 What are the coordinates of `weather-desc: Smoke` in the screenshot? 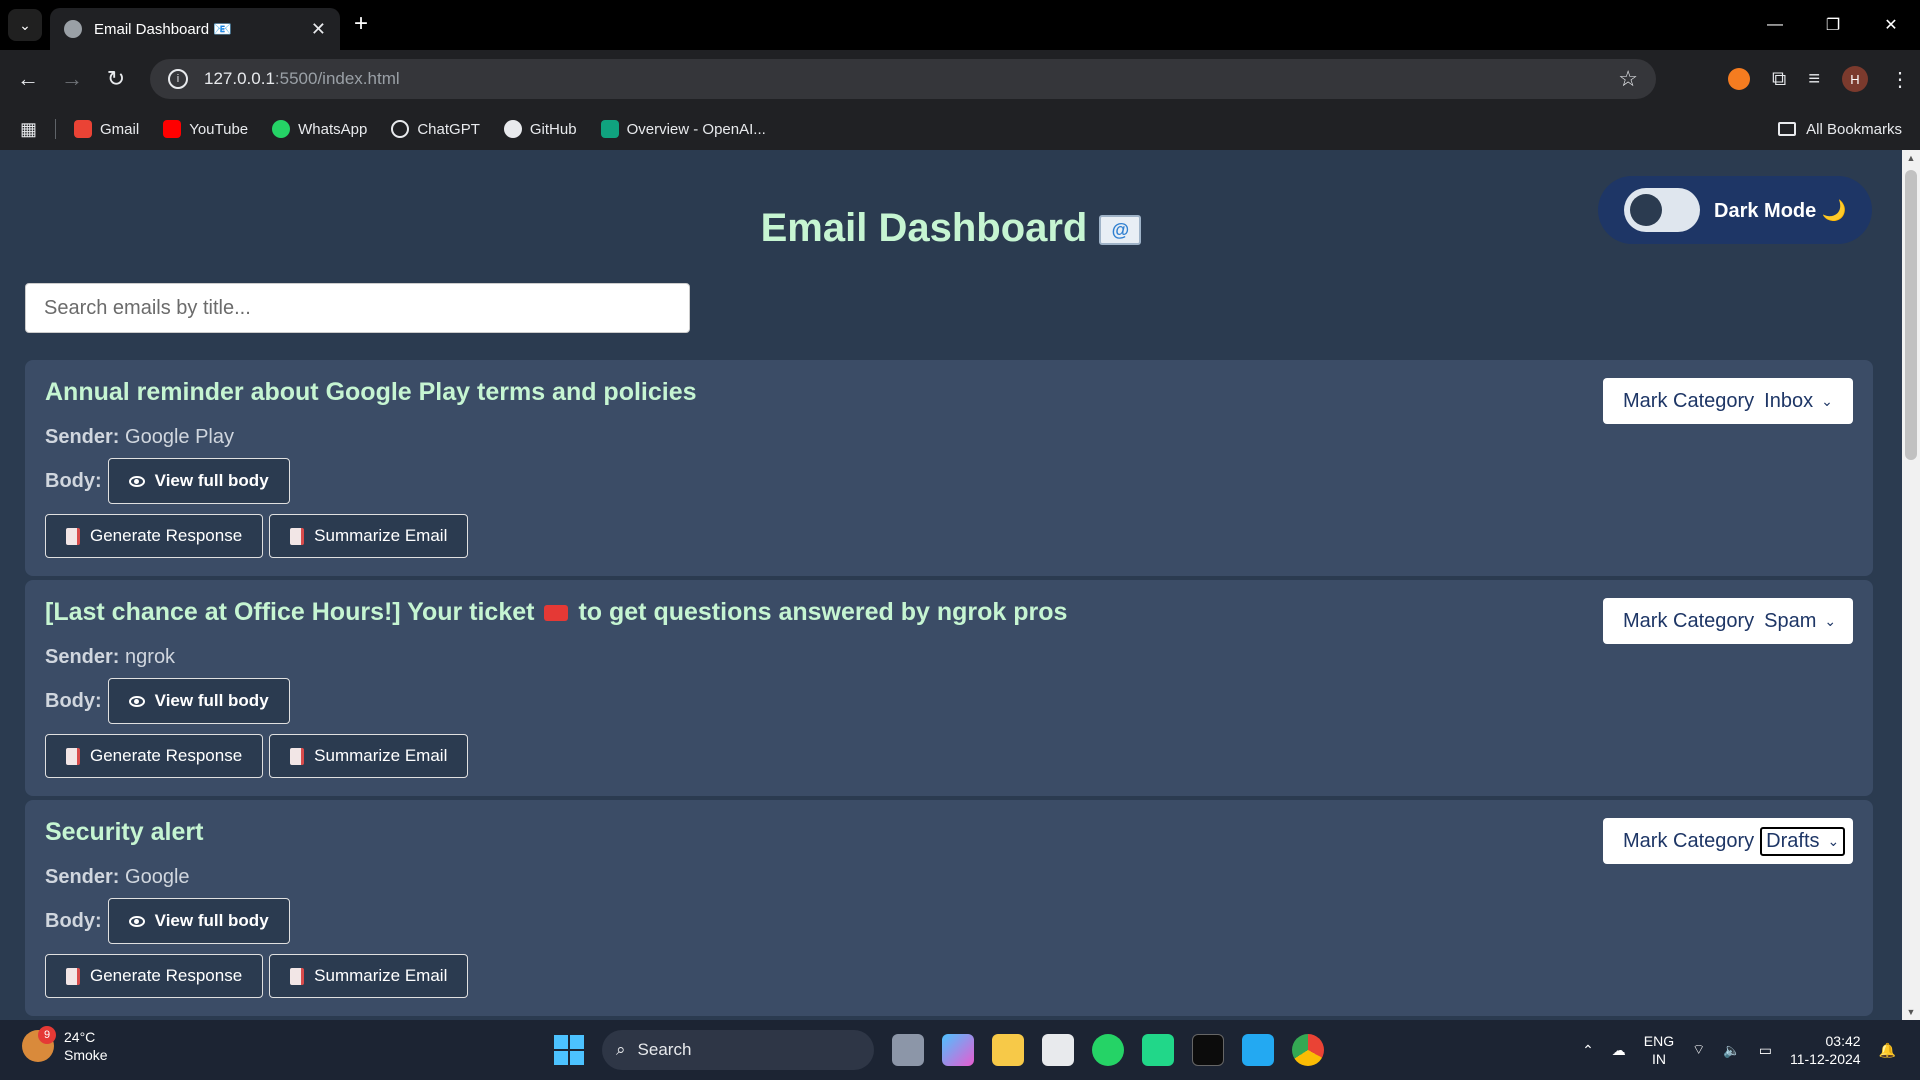 It's located at (86, 1055).